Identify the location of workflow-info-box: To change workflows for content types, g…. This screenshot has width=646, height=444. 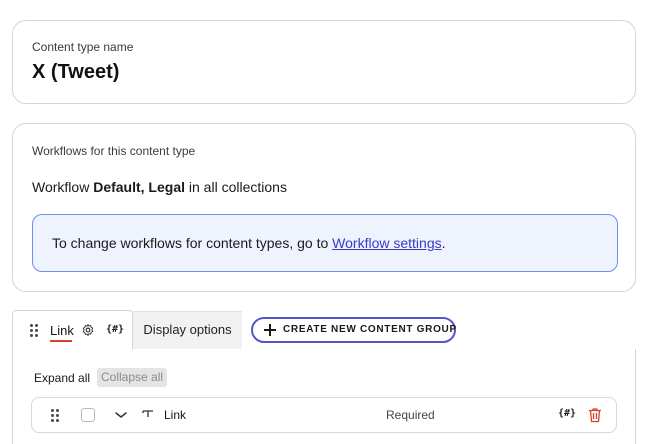
(325, 243).